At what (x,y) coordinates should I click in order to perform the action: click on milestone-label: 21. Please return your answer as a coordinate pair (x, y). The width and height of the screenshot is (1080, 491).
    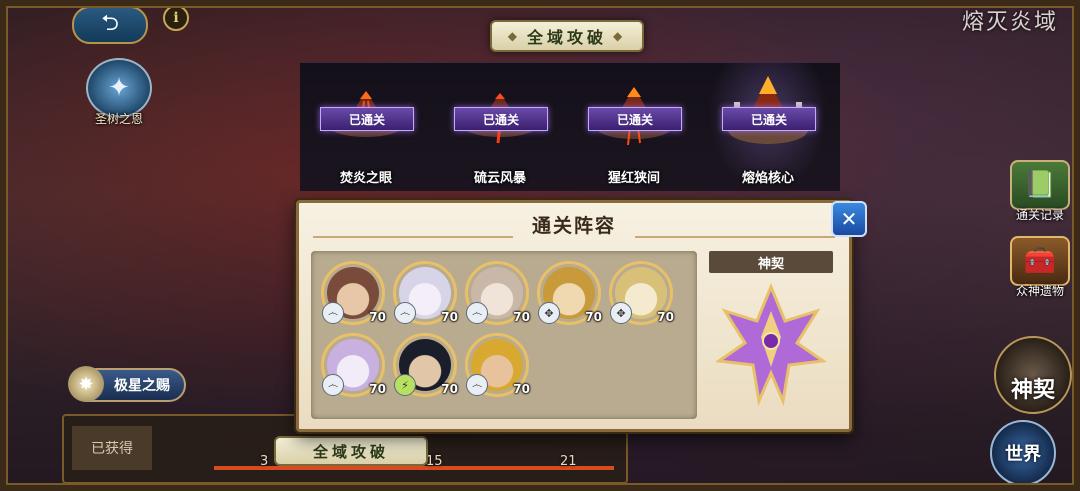
    Looking at the image, I should click on (568, 461).